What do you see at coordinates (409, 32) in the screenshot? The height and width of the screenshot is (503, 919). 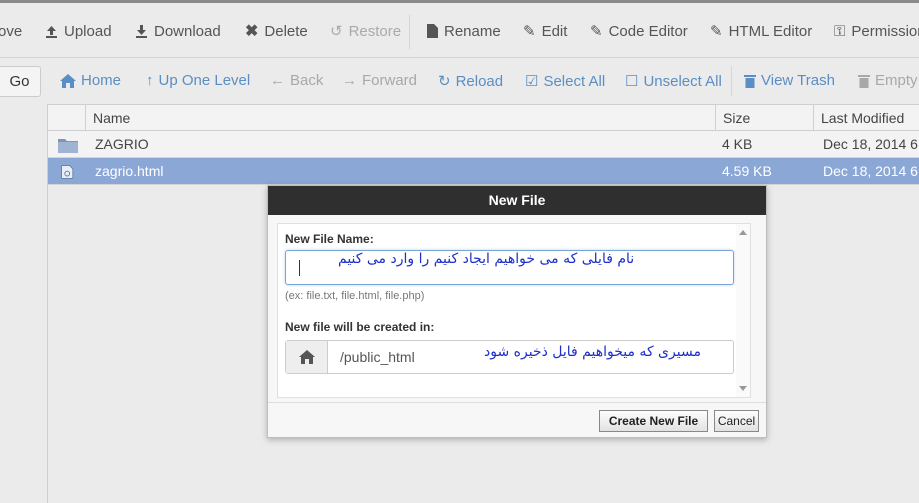 I see `toolbar-divider` at bounding box center [409, 32].